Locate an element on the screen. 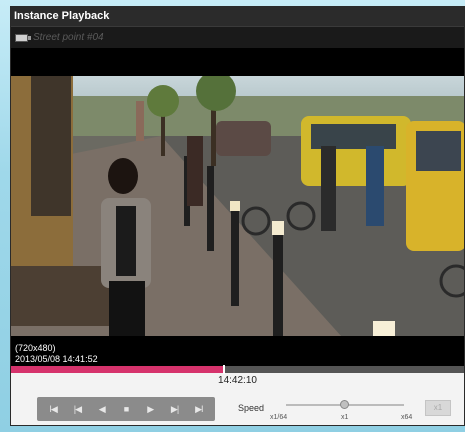  playback-controls: I◀ |◀ ◀ ■ ▶ ▶| ▶I is located at coordinates (126, 409).